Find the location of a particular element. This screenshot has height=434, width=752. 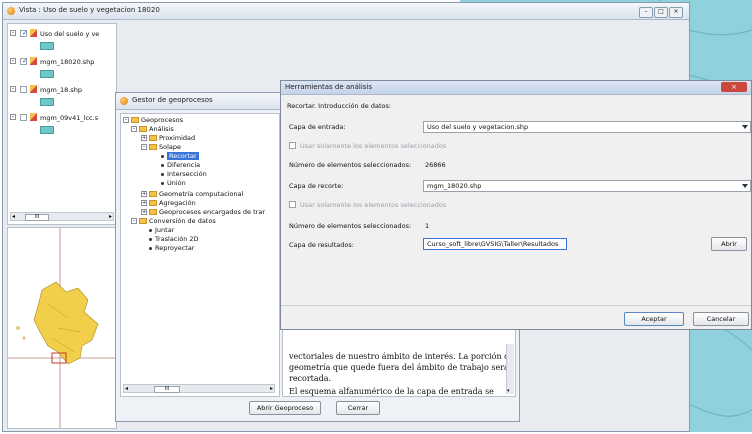

tree-item: Diferencia is located at coordinates (180, 165).